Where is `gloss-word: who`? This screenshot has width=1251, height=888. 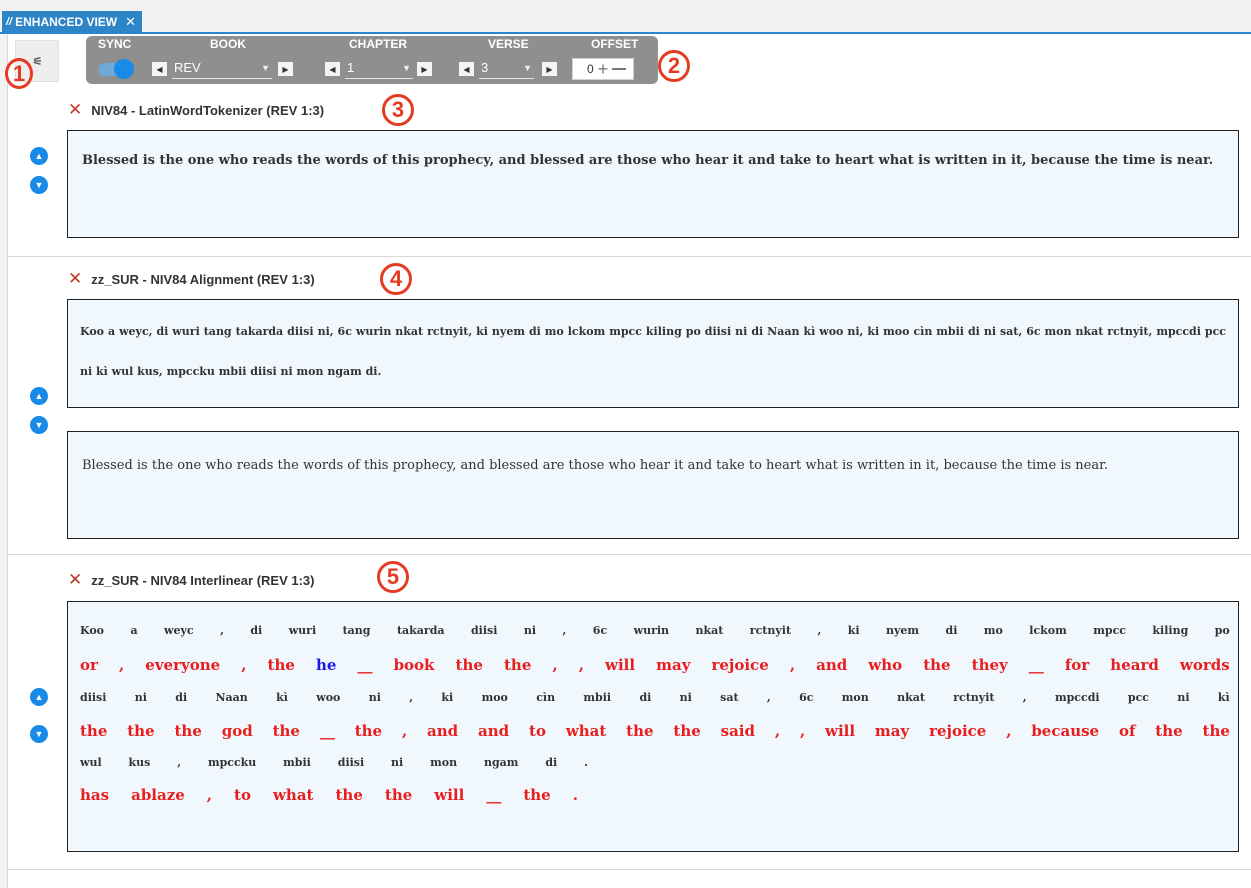
gloss-word: who is located at coordinates (885, 665).